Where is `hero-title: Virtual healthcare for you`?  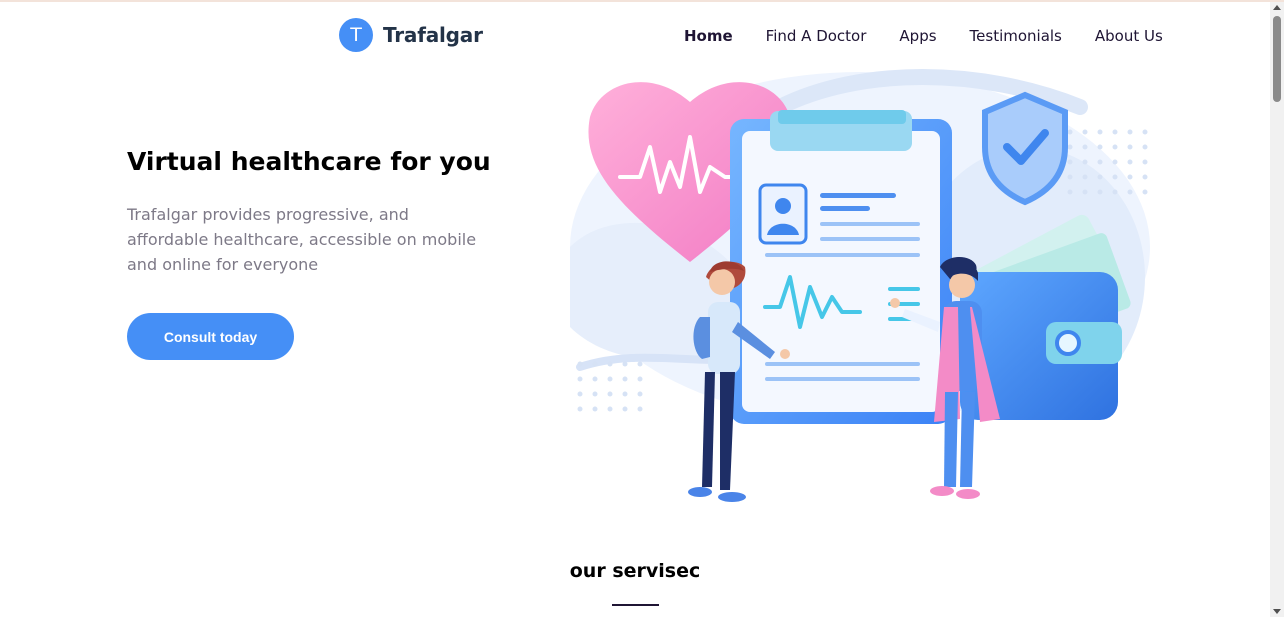
hero-title: Virtual healthcare for you is located at coordinates (309, 161).